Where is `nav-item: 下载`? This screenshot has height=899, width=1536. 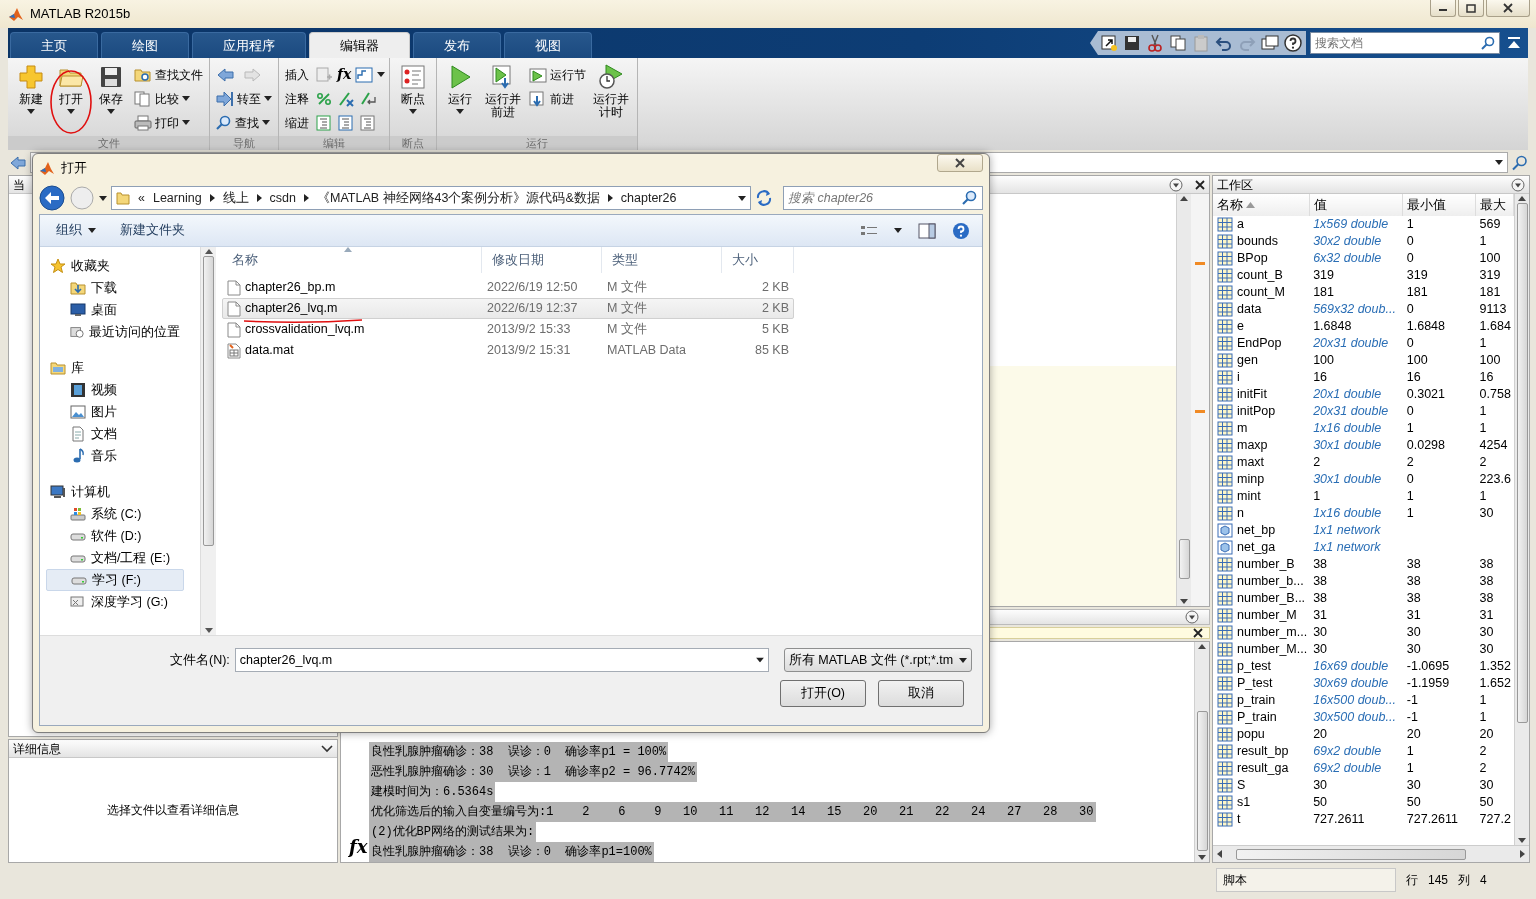
nav-item: 下载 is located at coordinates (115, 288).